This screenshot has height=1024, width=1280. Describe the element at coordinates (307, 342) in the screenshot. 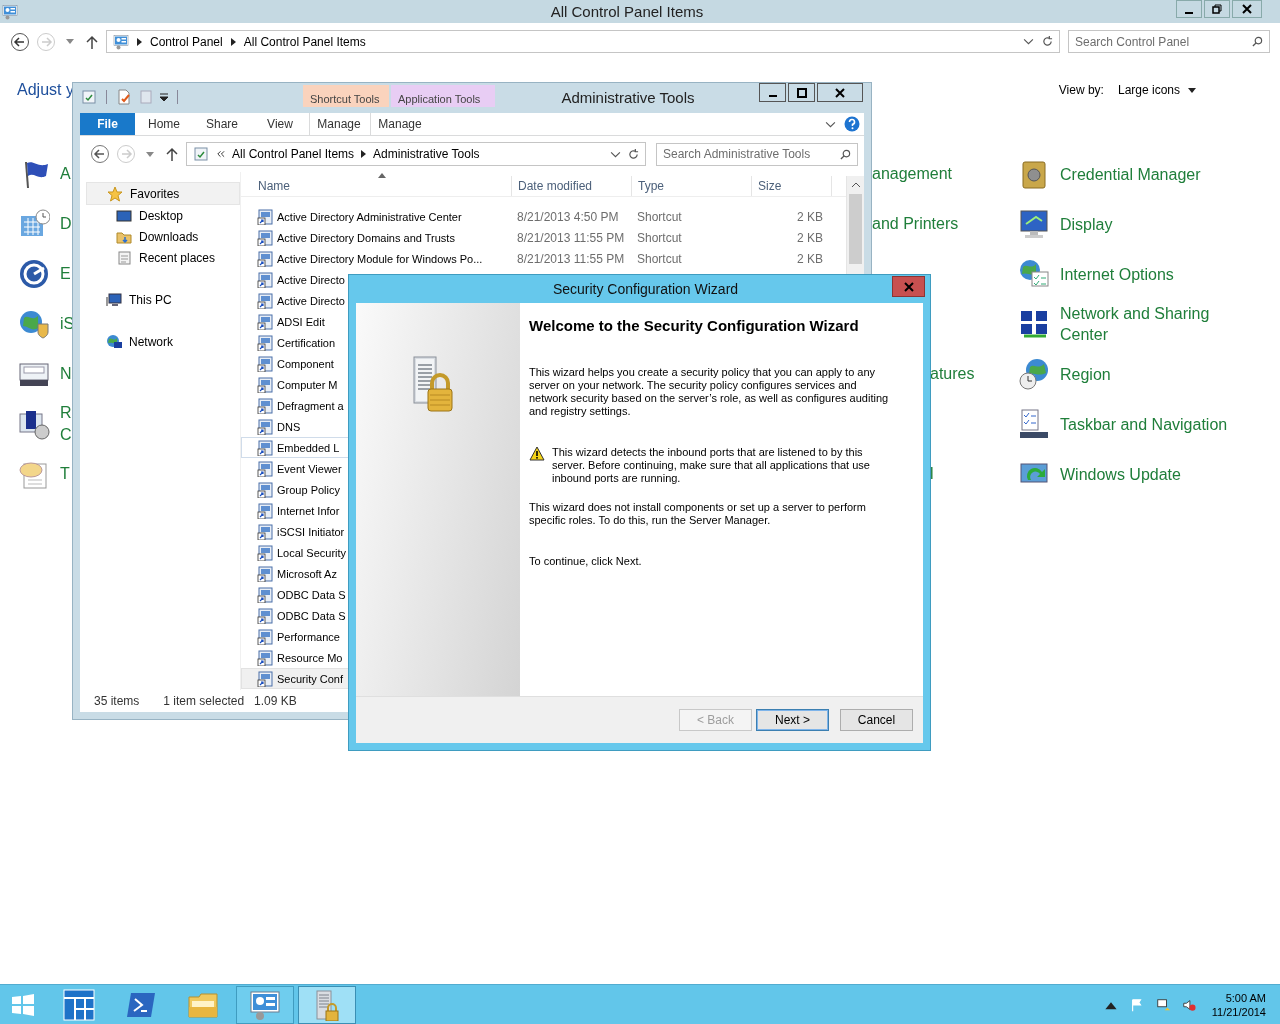

I see `file-name: Certification` at that location.